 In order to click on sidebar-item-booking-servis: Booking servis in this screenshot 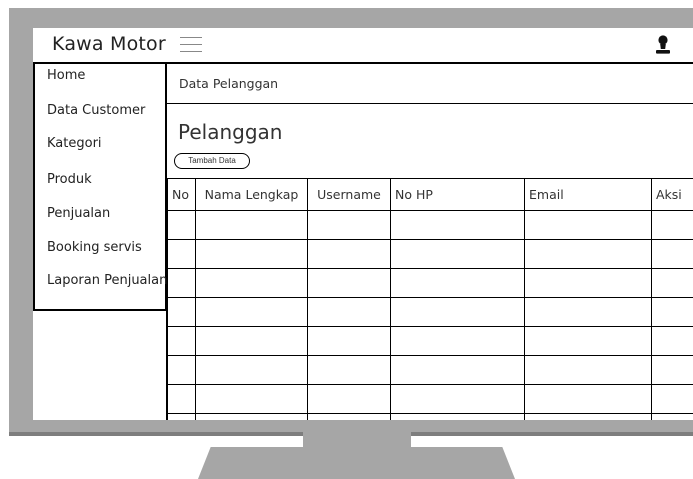, I will do `click(94, 247)`.